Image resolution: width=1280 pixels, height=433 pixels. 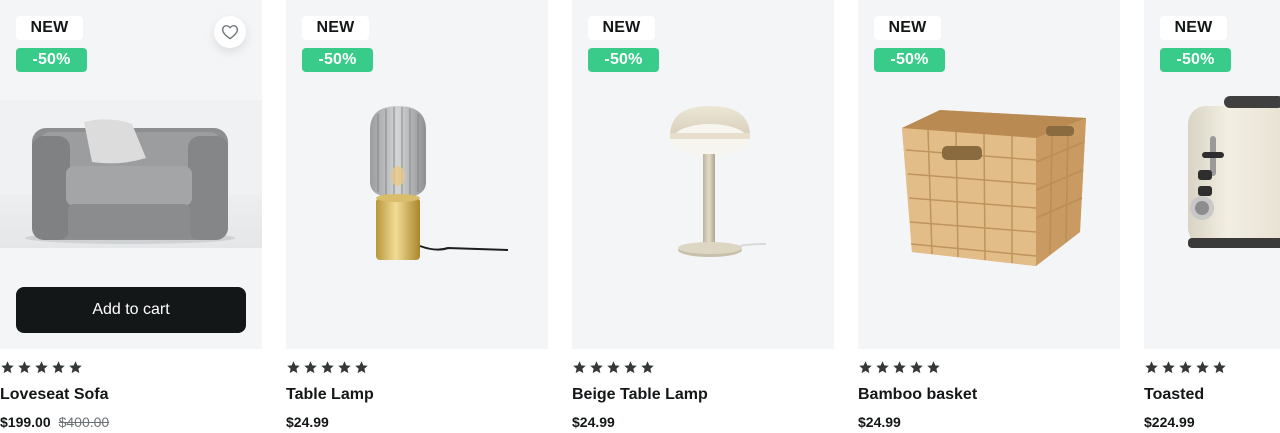 I want to click on product-price-row: $224.99, so click(x=1169, y=422).